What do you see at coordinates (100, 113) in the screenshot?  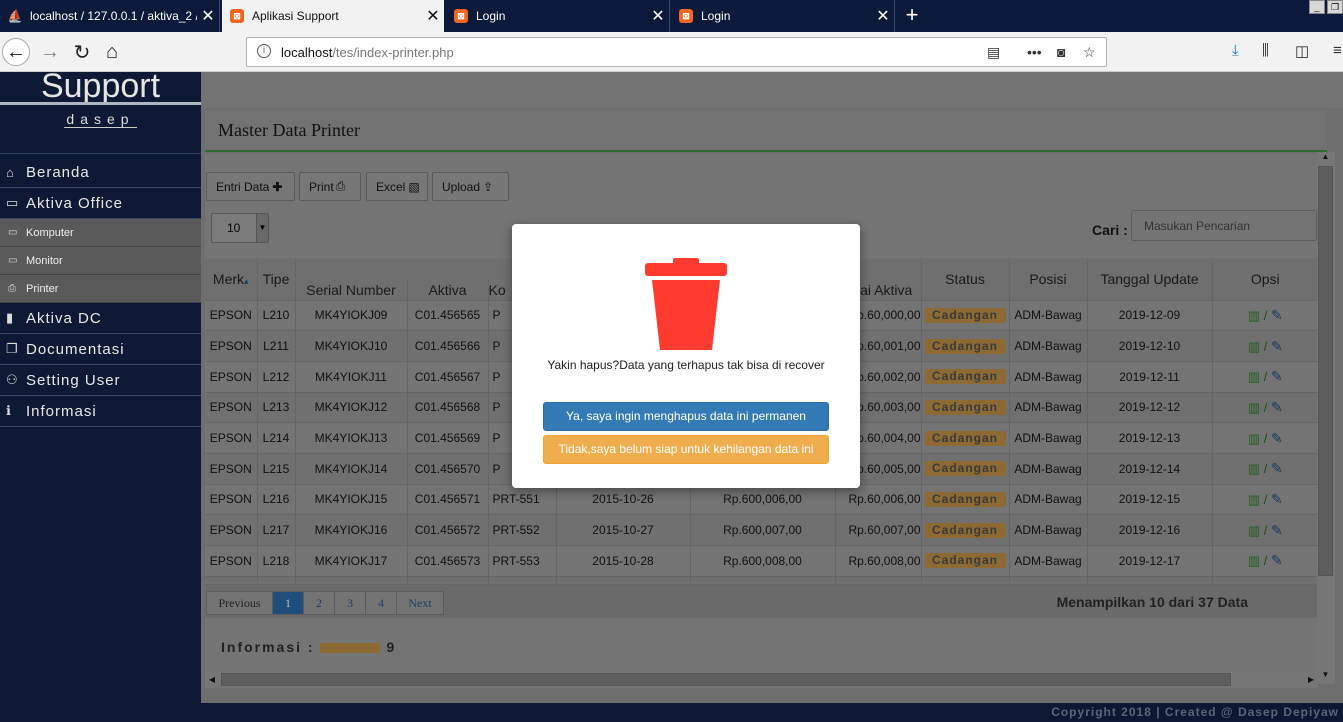 I see `brand: Support dasep` at bounding box center [100, 113].